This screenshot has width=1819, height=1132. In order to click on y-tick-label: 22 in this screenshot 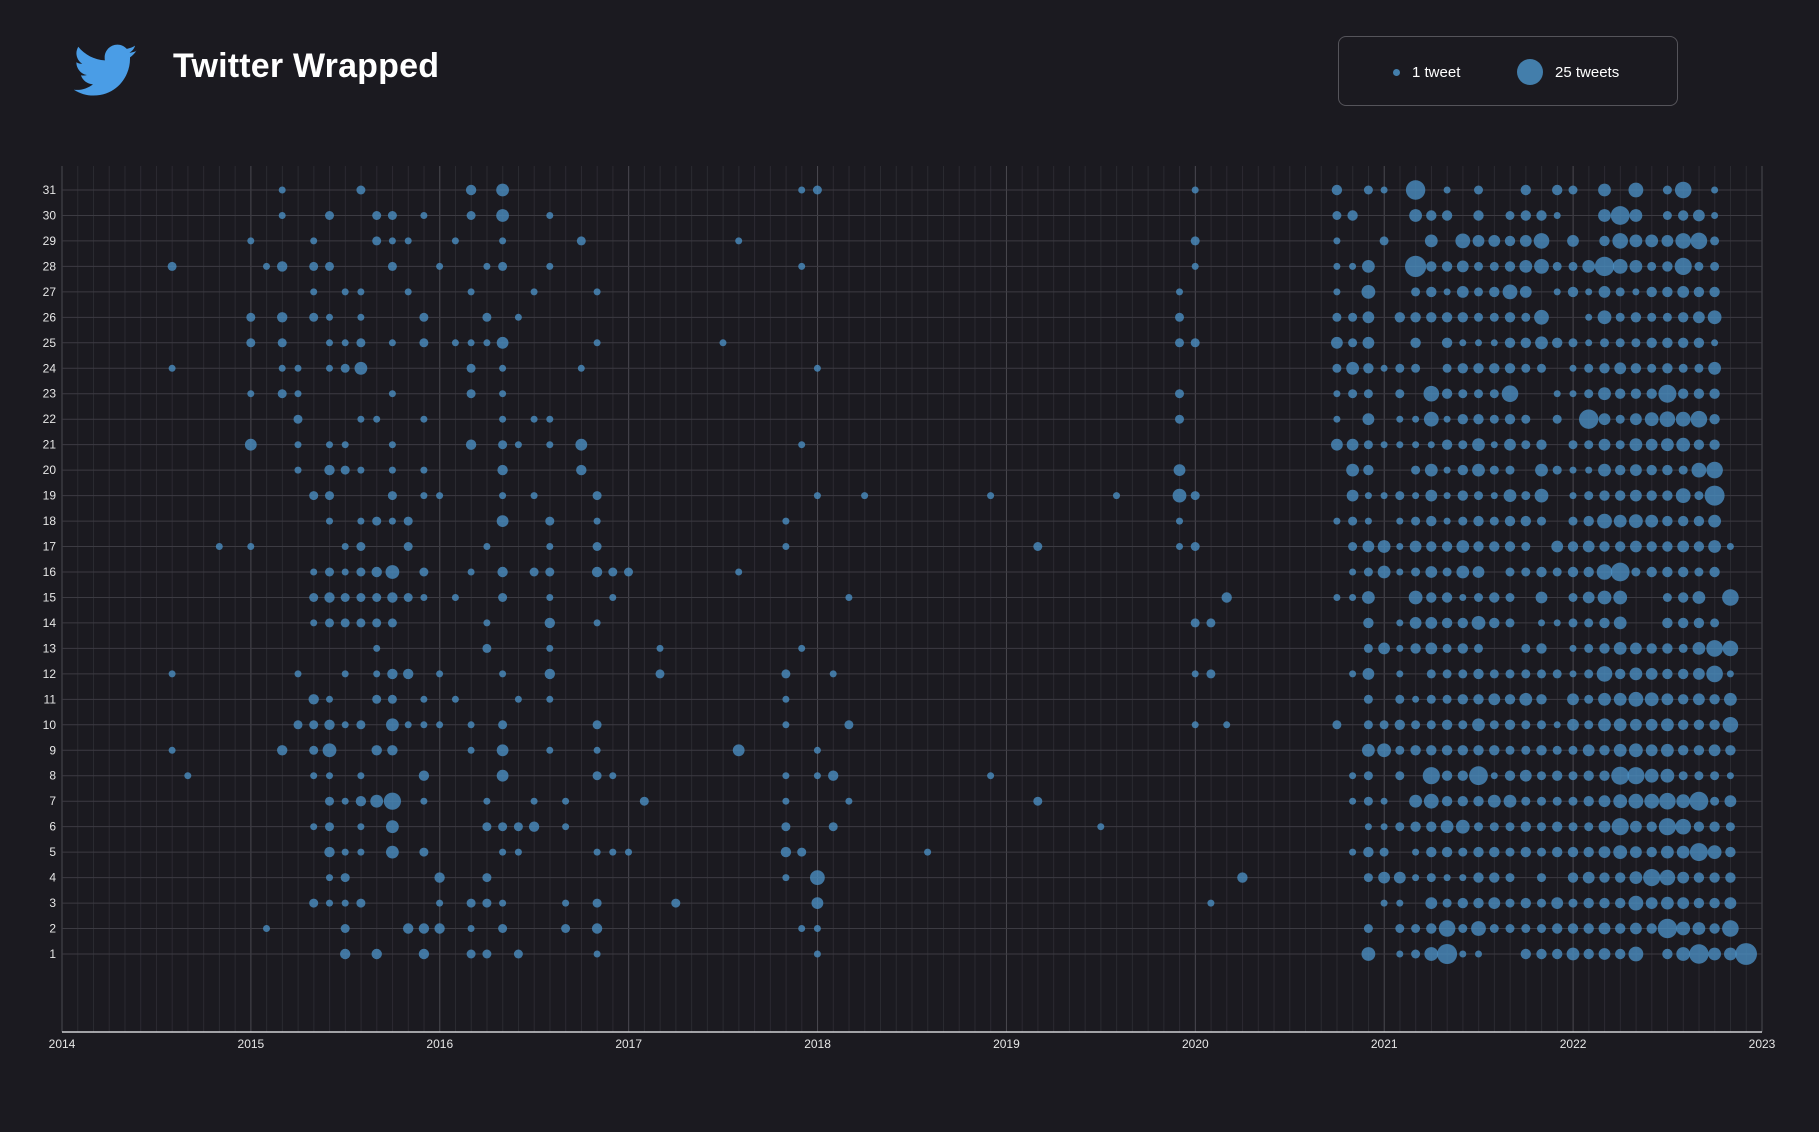, I will do `click(50, 419)`.